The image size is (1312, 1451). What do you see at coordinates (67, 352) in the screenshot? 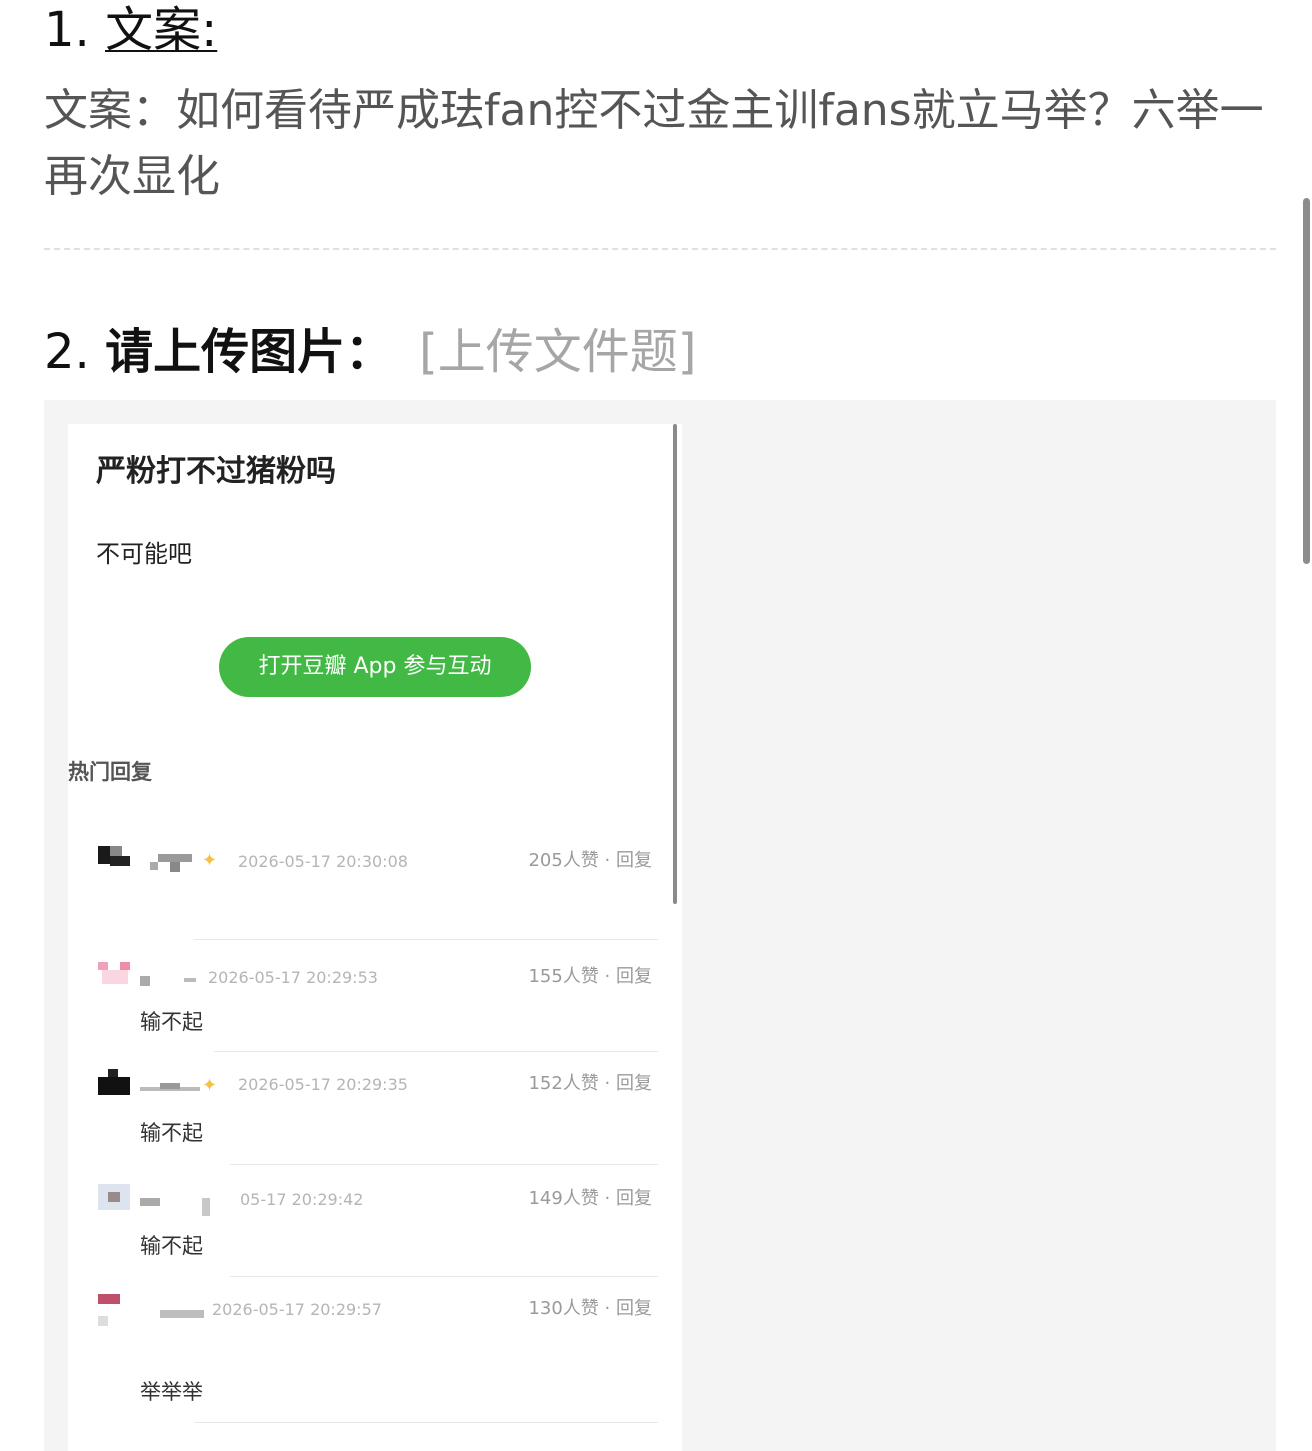
I see `question-2-number: 2.` at bounding box center [67, 352].